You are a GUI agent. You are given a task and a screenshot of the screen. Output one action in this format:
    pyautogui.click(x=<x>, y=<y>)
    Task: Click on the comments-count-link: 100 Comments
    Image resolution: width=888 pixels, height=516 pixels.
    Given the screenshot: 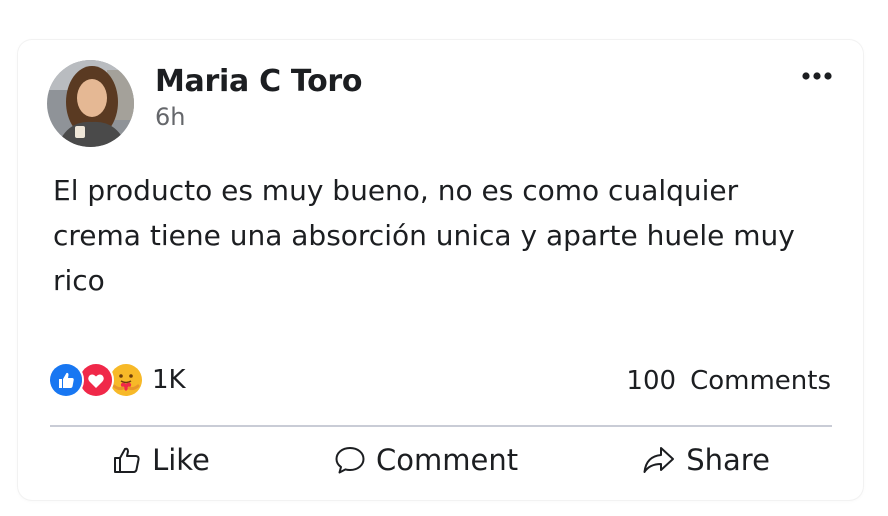 What is the action you would take?
    pyautogui.click(x=728, y=381)
    